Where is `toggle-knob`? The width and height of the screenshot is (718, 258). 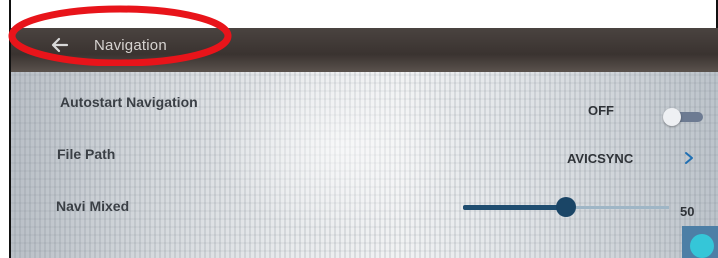 toggle-knob is located at coordinates (672, 117).